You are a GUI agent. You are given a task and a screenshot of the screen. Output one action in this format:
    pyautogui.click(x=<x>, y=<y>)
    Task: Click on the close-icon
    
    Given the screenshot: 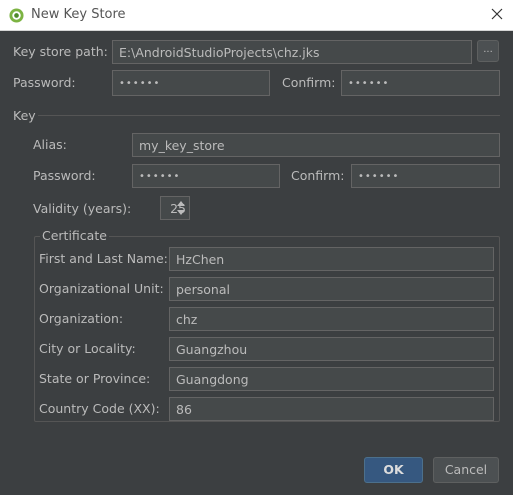 What is the action you would take?
    pyautogui.click(x=497, y=15)
    